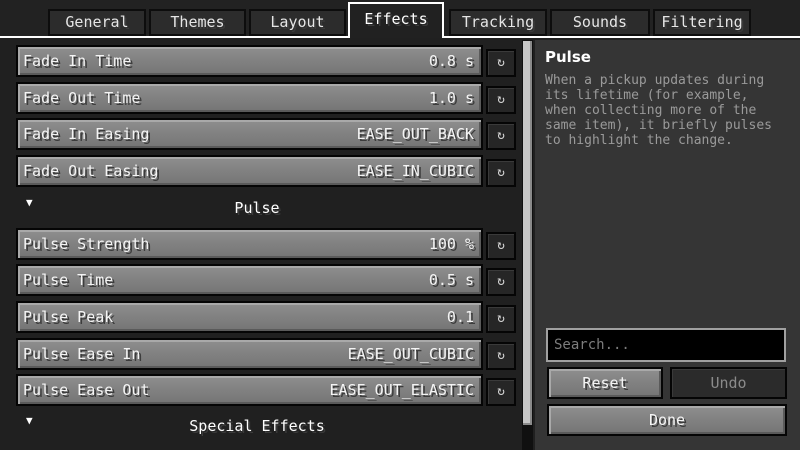 The height and width of the screenshot is (450, 800). I want to click on setting-row-fade-in-time: Fade In Time 0.8 s ↻, so click(267, 61).